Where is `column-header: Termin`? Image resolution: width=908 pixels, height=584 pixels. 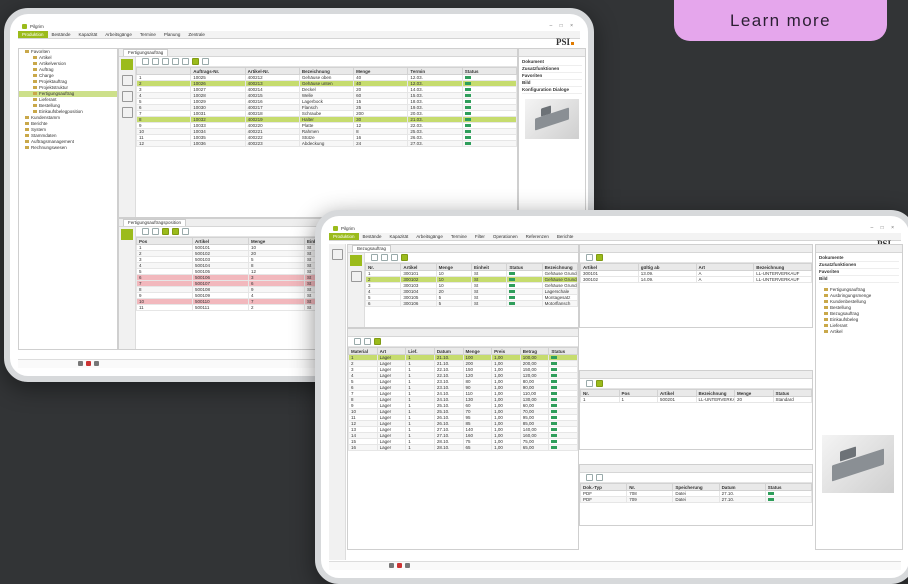 column-header: Termin is located at coordinates (435, 71).